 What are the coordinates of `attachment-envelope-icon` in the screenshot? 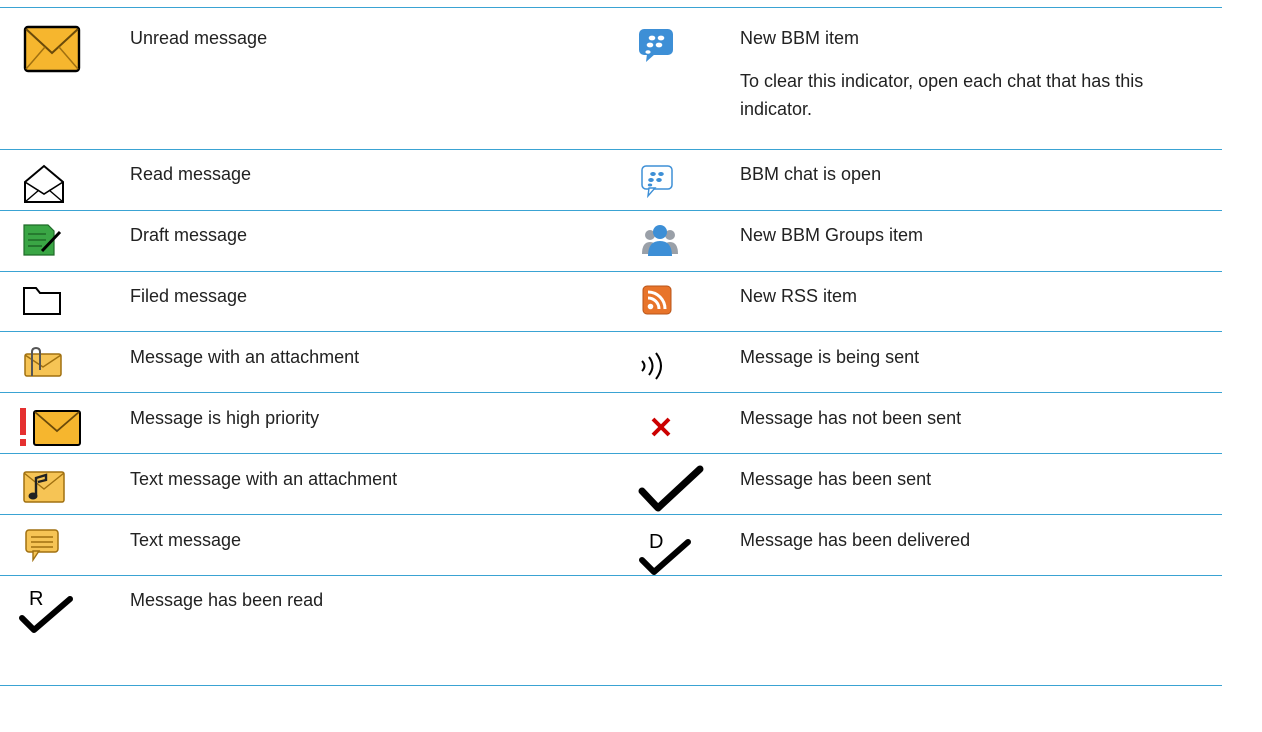 It's located at (43, 362).